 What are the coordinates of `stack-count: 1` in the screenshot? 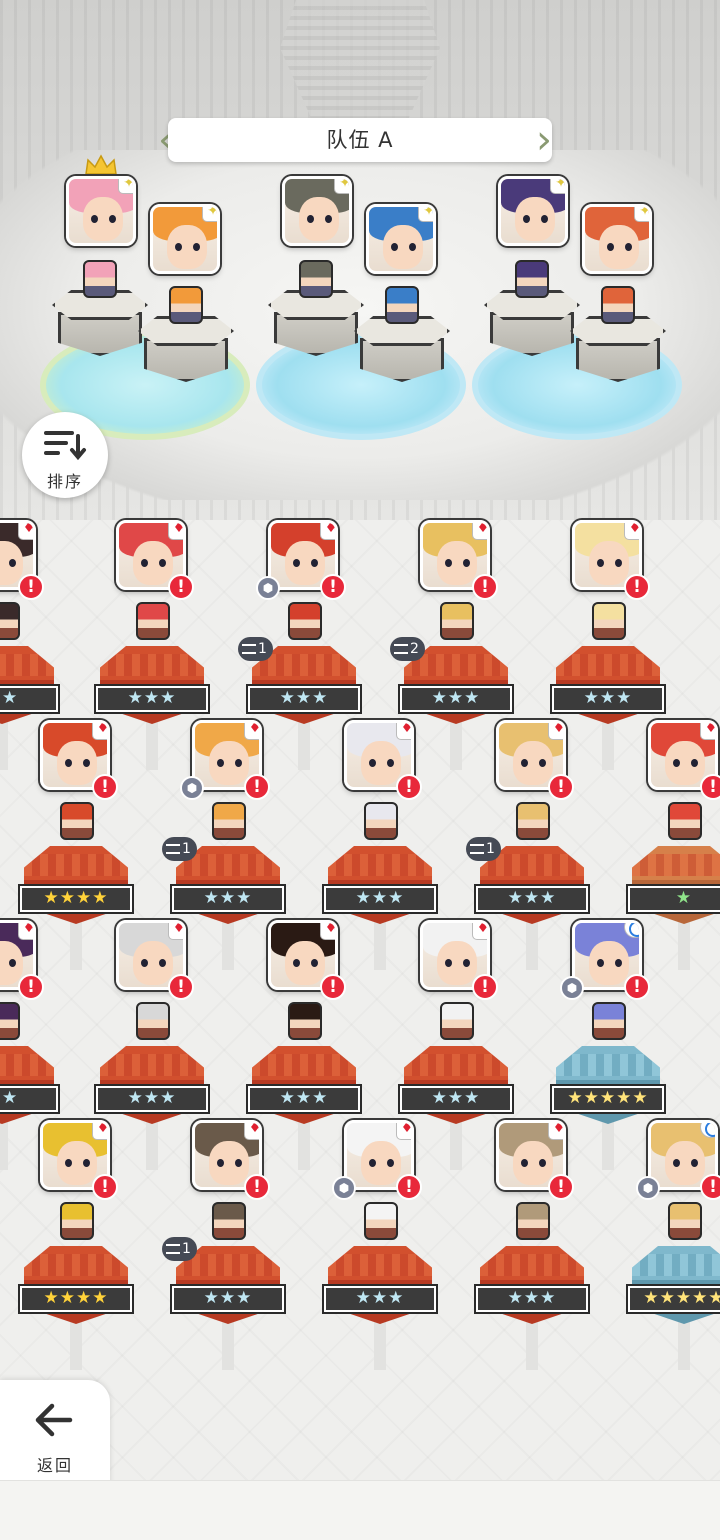 It's located at (490, 849).